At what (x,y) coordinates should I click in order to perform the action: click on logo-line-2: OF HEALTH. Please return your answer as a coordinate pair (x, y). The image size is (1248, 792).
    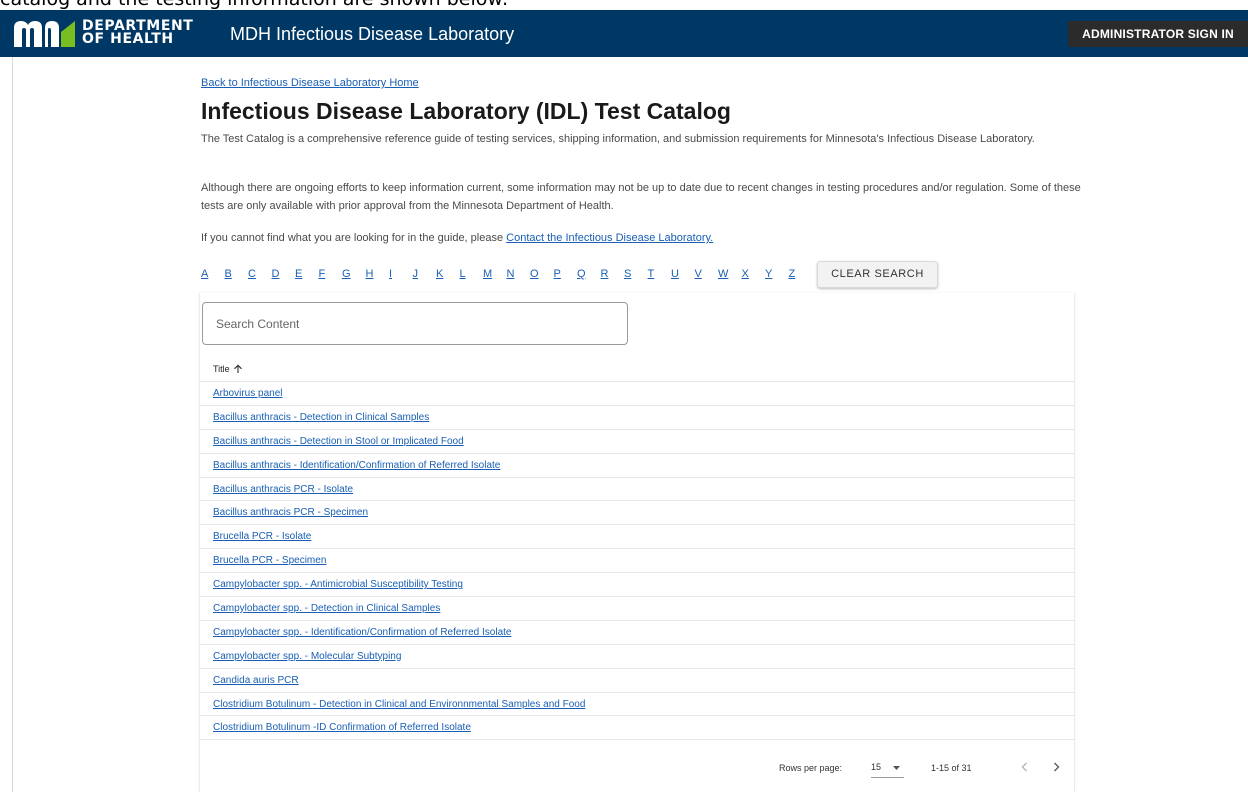
    Looking at the image, I should click on (128, 39).